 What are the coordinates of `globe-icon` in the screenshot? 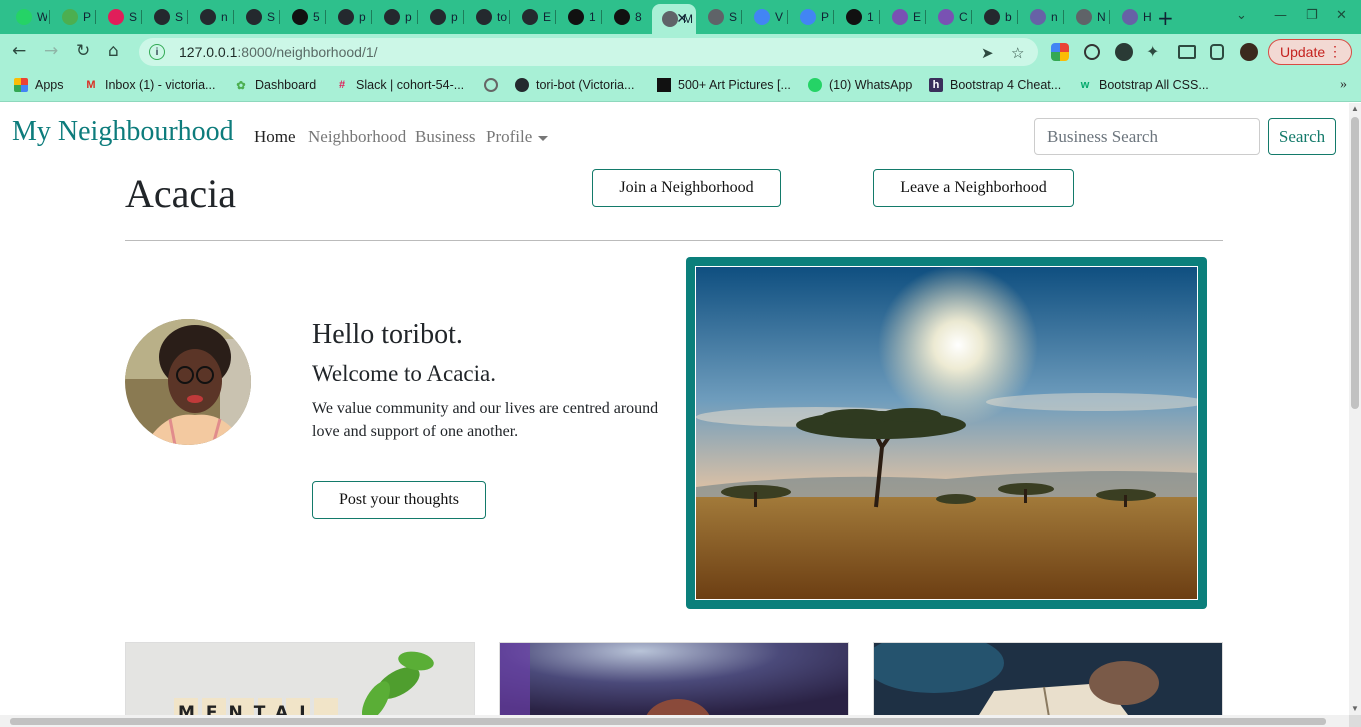 It's located at (716, 17).